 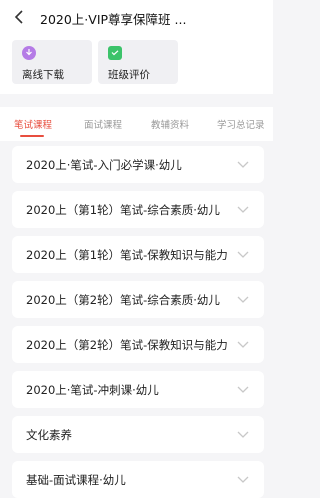 I want to click on offline-download-label: 离线下载, so click(x=43, y=75).